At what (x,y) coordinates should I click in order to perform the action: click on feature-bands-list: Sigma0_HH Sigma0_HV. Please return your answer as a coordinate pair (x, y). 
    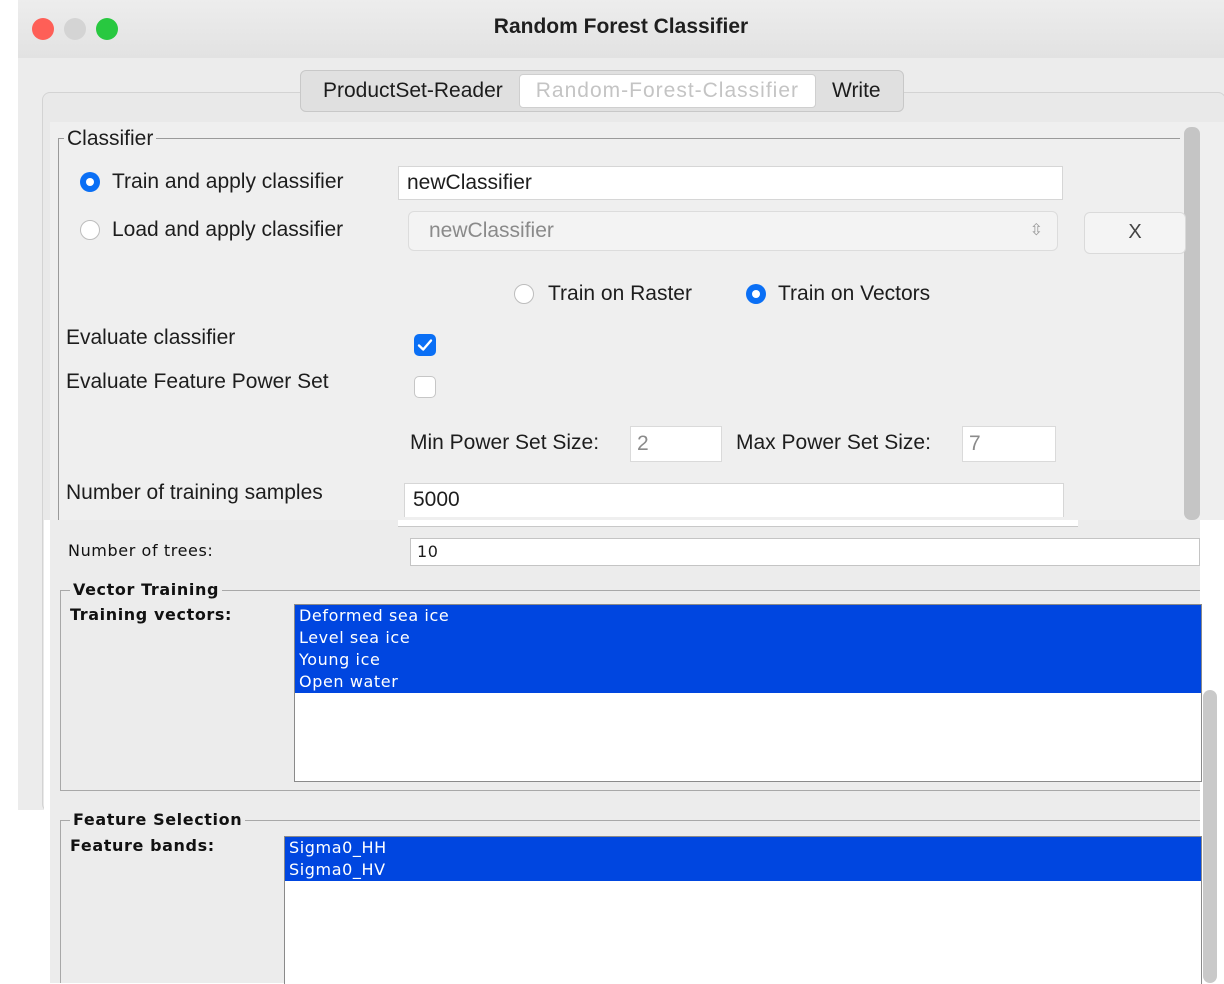
    Looking at the image, I should click on (743, 910).